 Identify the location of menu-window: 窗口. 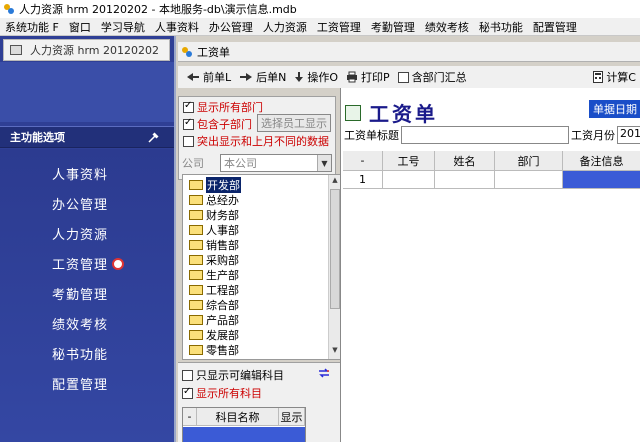
(80, 27).